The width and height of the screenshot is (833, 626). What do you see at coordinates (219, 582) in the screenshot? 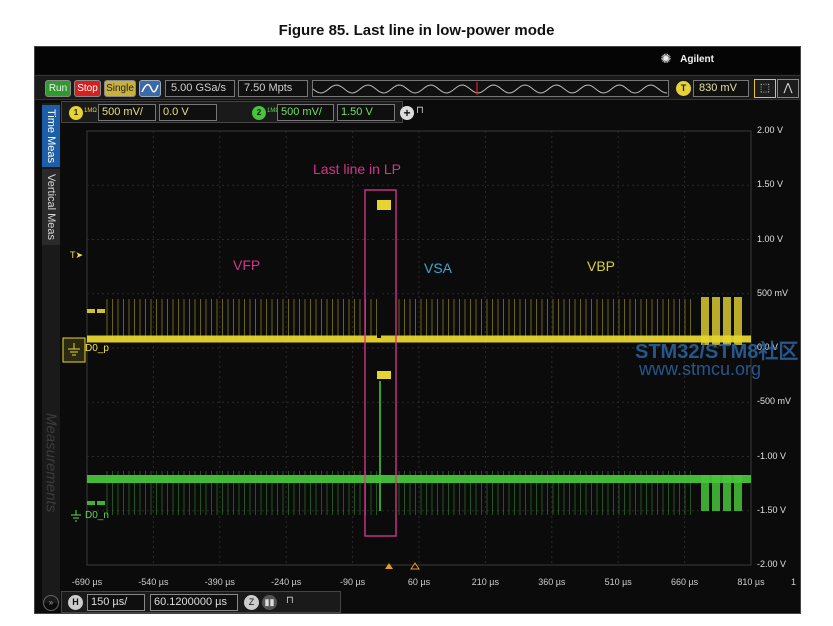
I see `time-tick-label: -390 µs` at bounding box center [219, 582].